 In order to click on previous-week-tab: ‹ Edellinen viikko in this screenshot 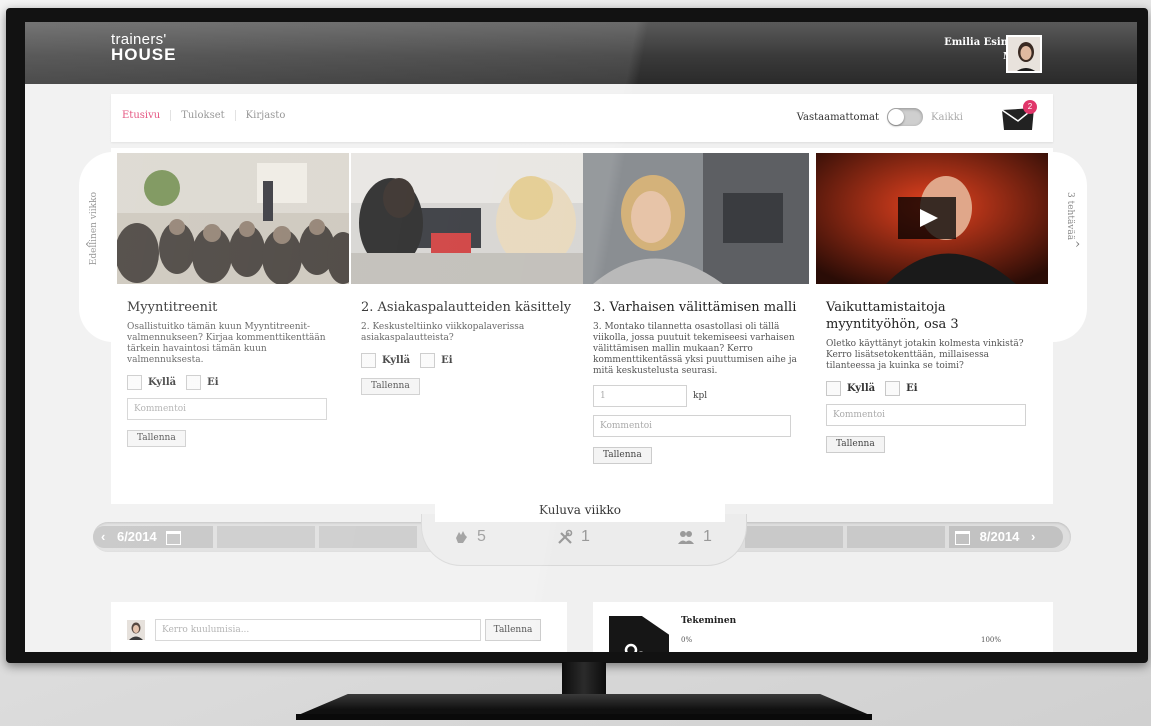, I will do `click(96, 247)`.